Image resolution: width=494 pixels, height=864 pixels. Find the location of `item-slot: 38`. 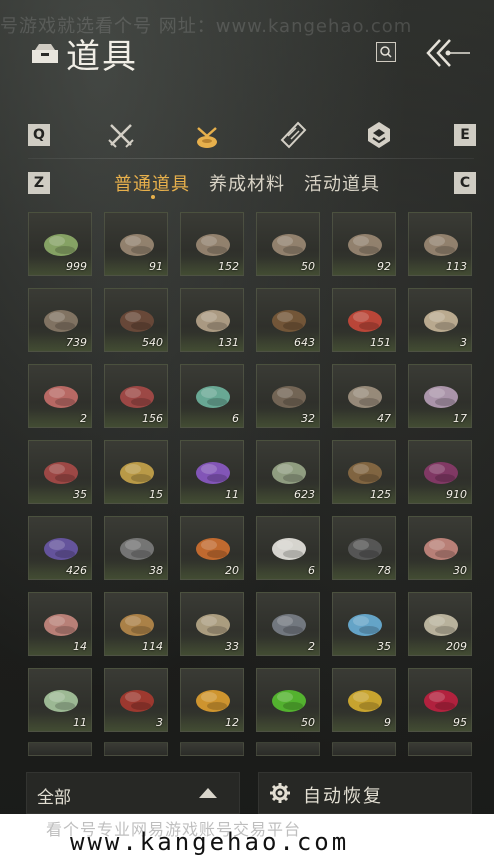

item-slot: 38 is located at coordinates (136, 548).